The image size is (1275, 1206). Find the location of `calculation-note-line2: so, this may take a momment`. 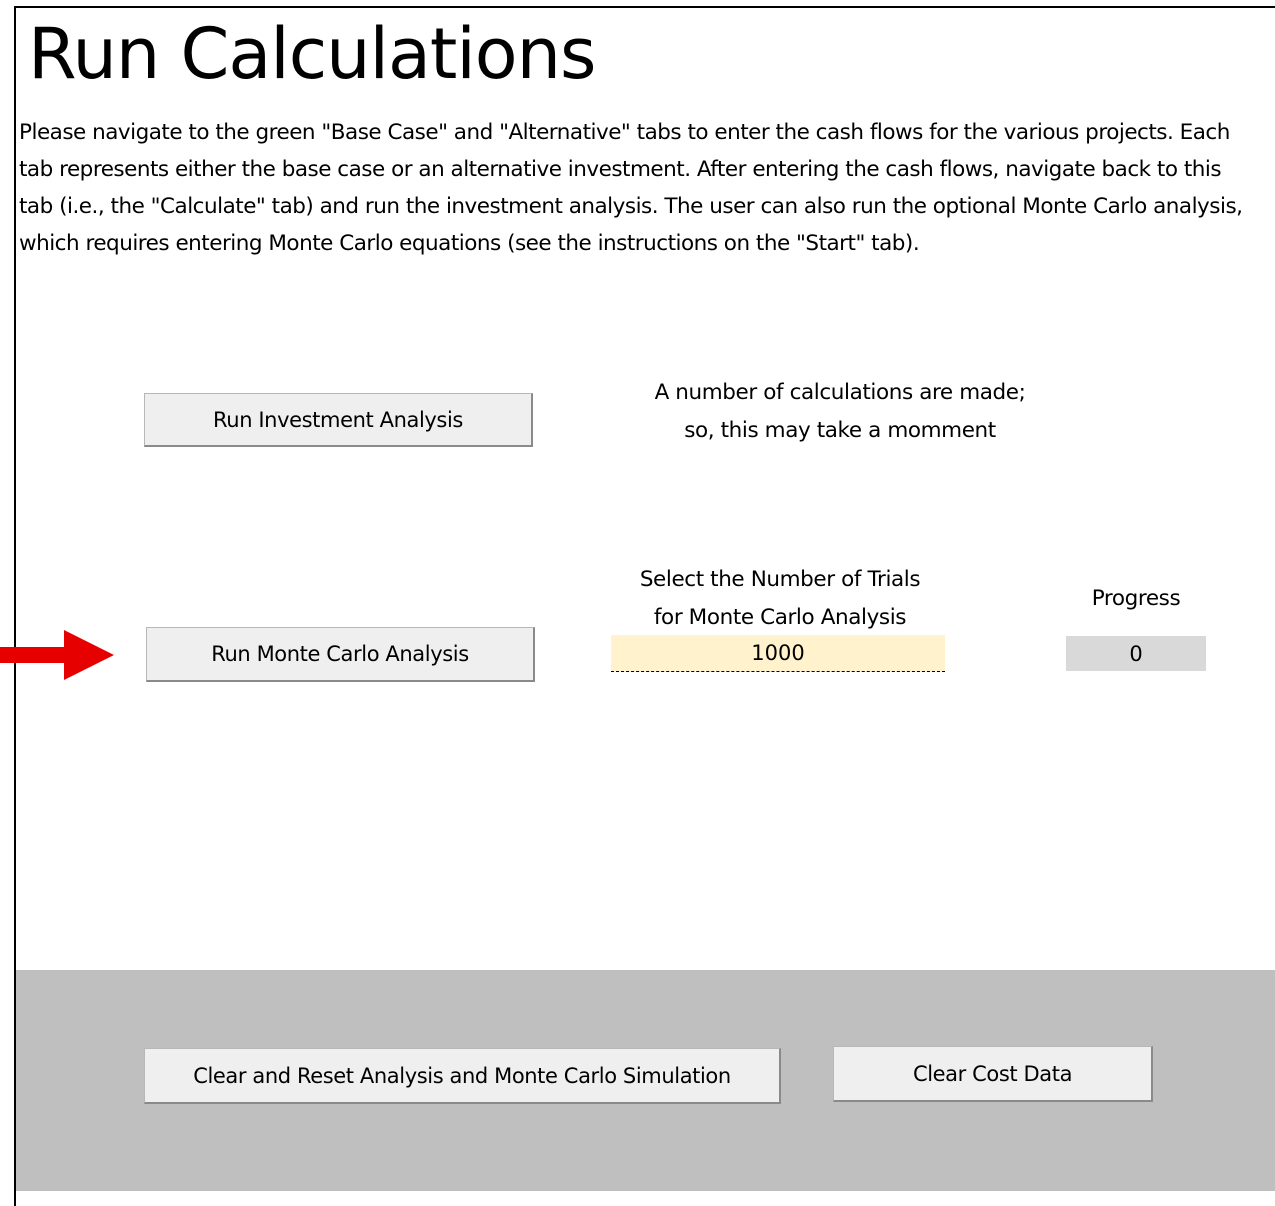

calculation-note-line2: so, this may take a momment is located at coordinates (840, 430).